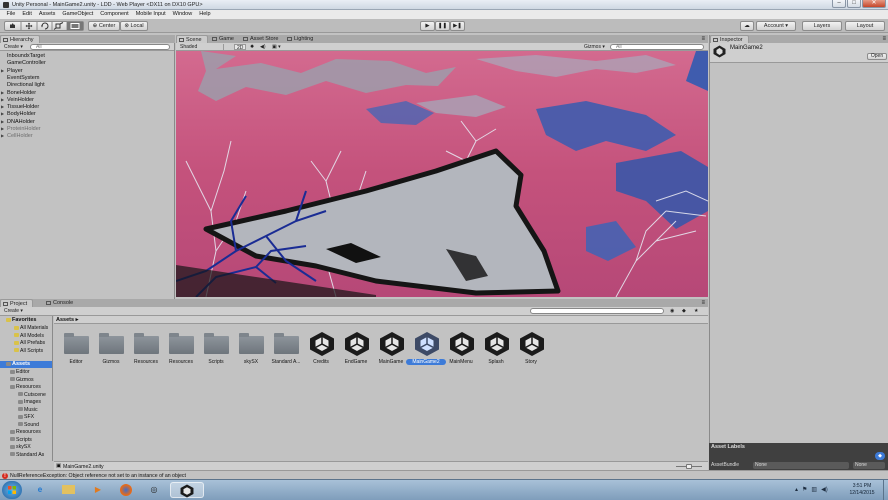  I want to click on asset-scene-tile: MainMenu, so click(461, 349).